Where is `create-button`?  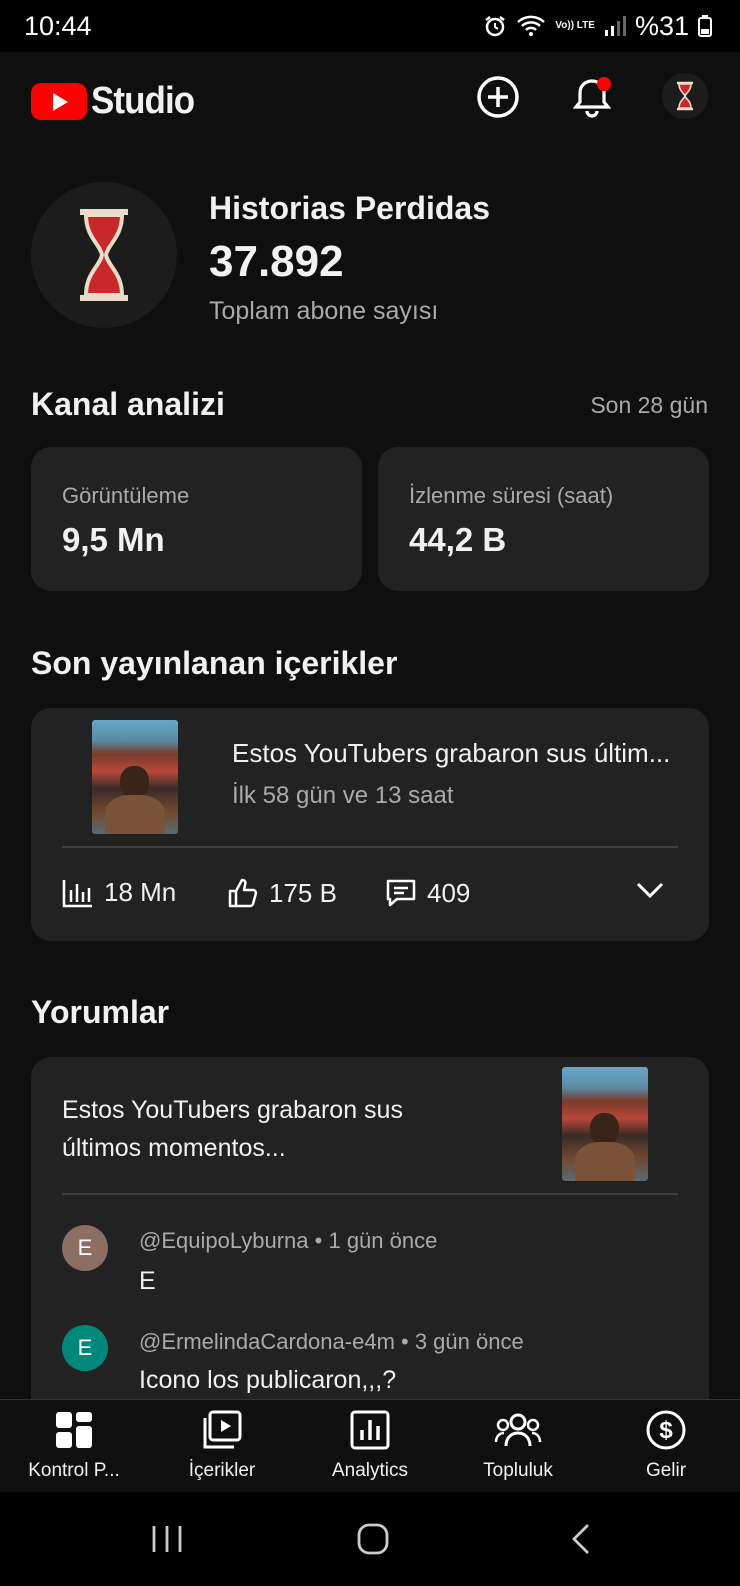 create-button is located at coordinates (498, 97).